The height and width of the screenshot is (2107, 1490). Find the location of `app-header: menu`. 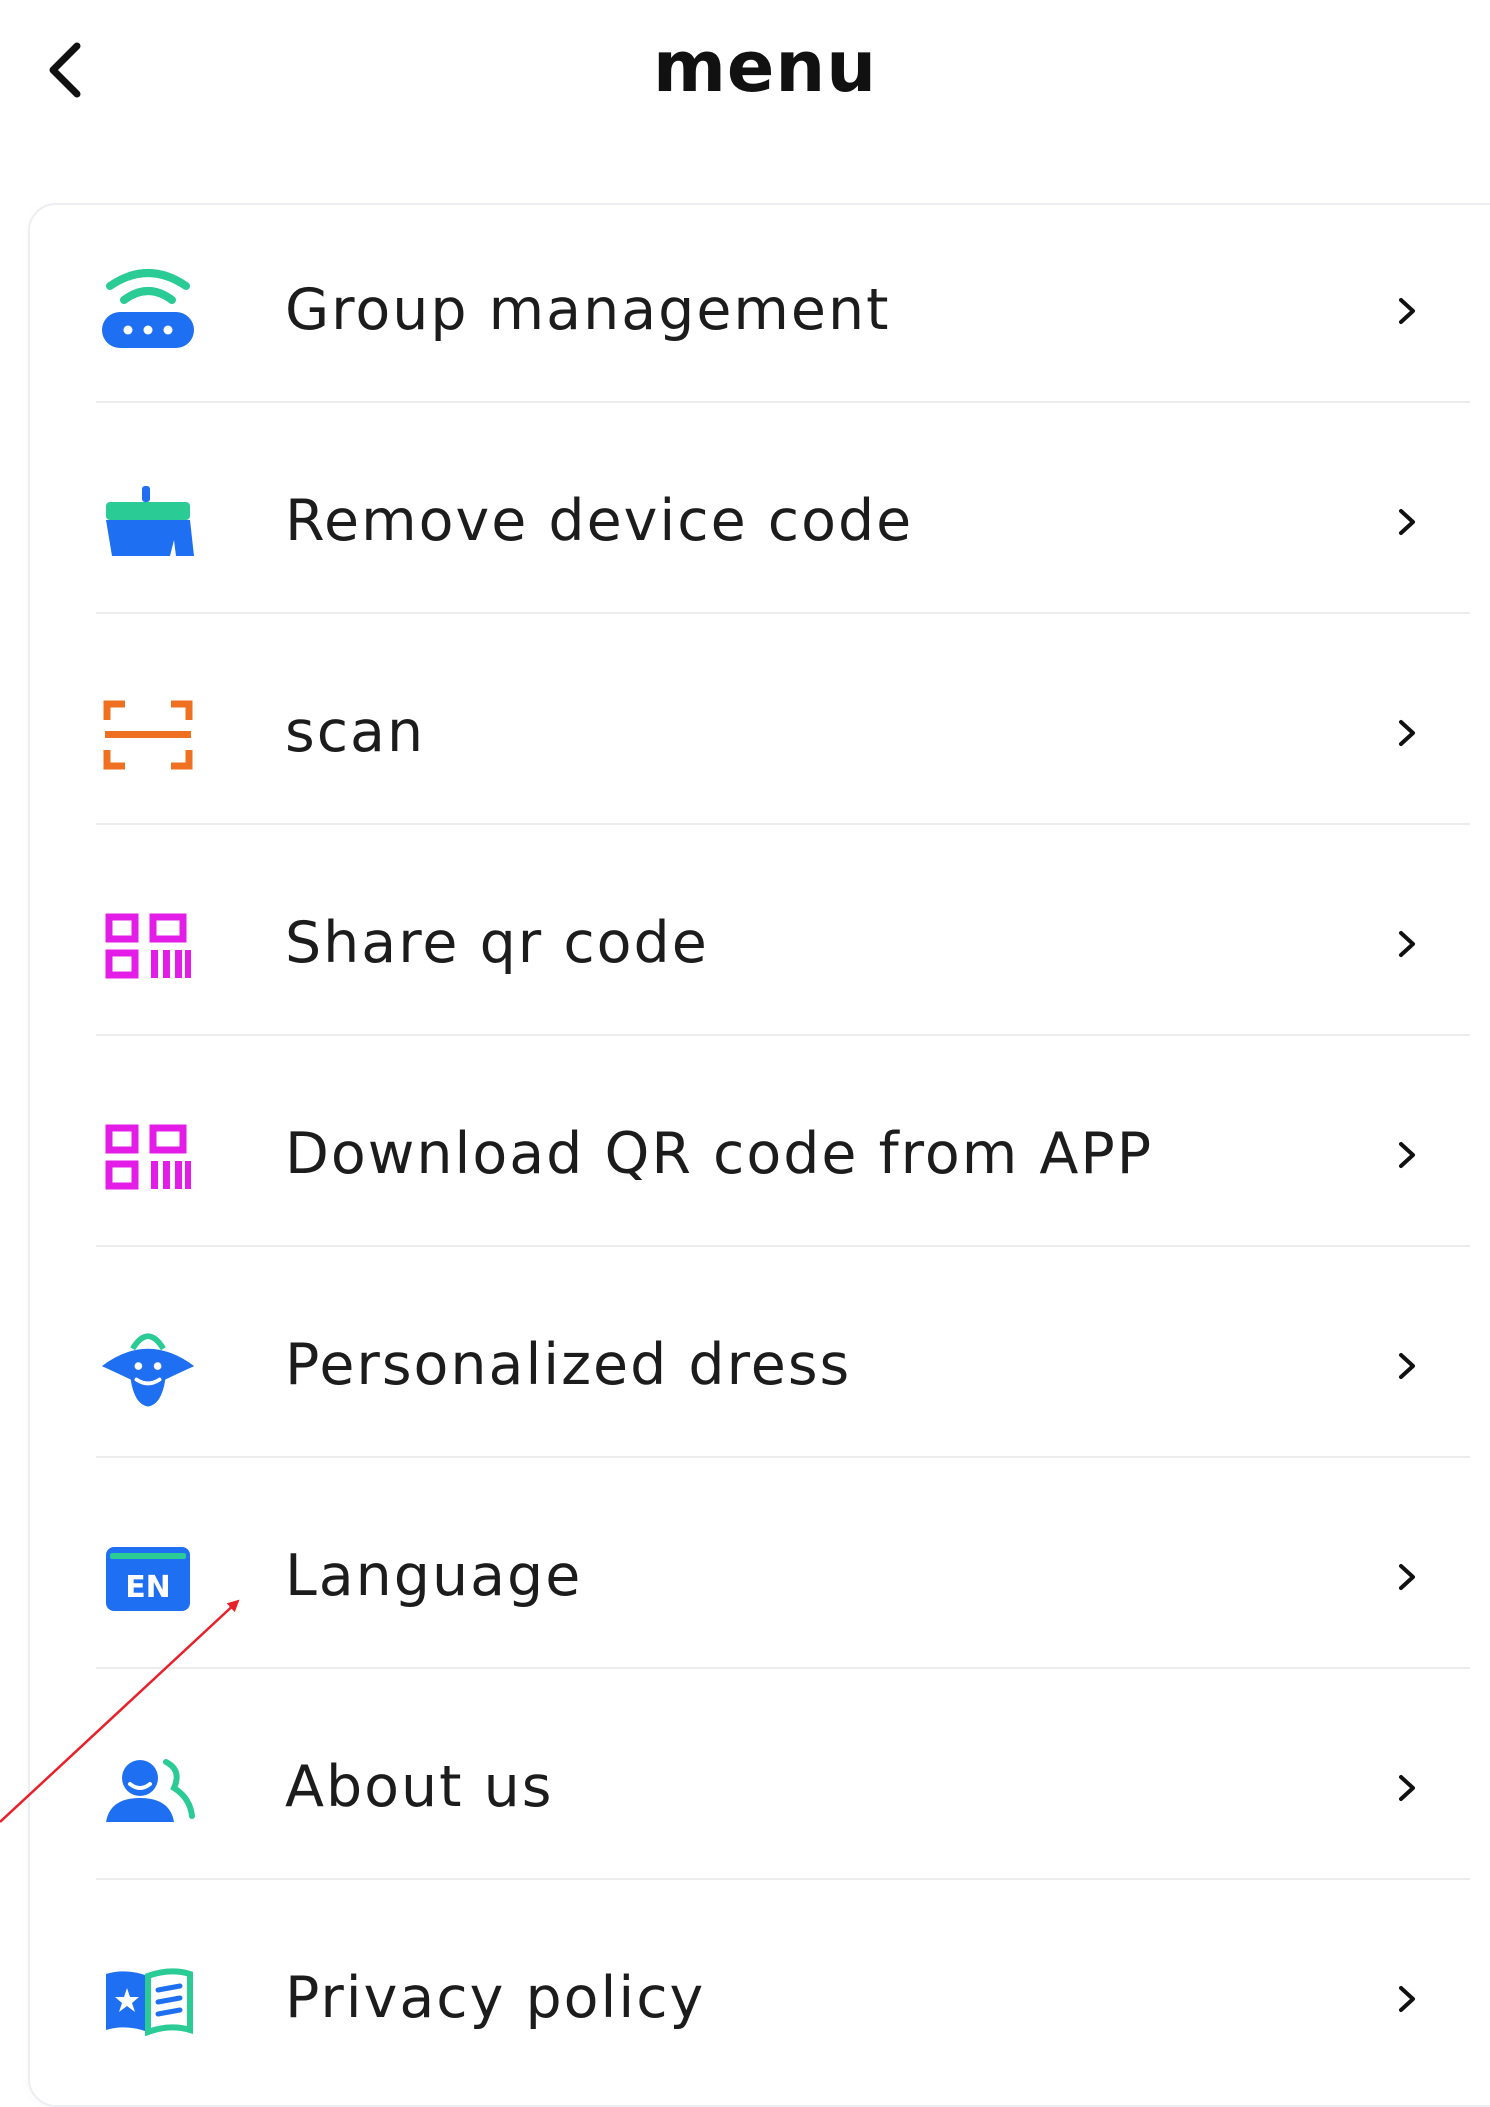

app-header: menu is located at coordinates (745, 70).